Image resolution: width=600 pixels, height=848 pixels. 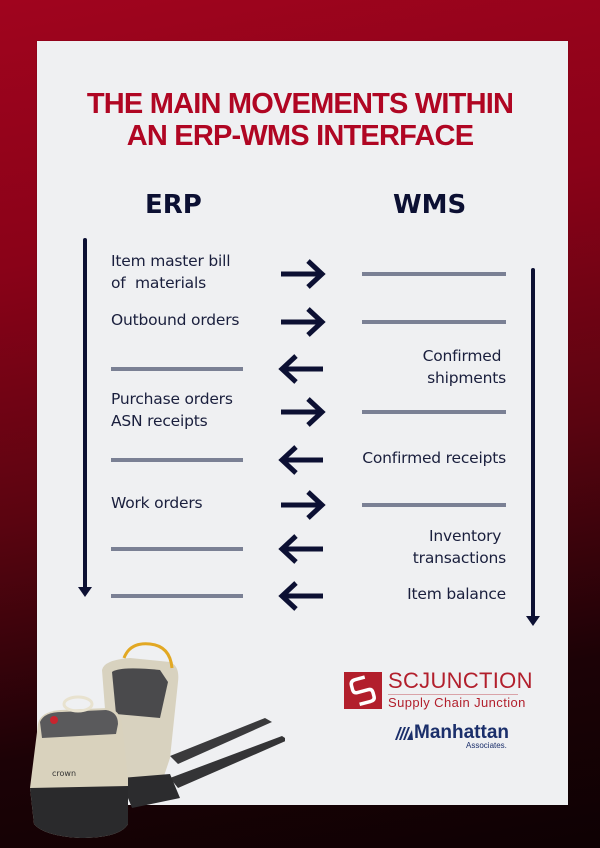 What do you see at coordinates (140, 693) in the screenshot?
I see `backrest-panel` at bounding box center [140, 693].